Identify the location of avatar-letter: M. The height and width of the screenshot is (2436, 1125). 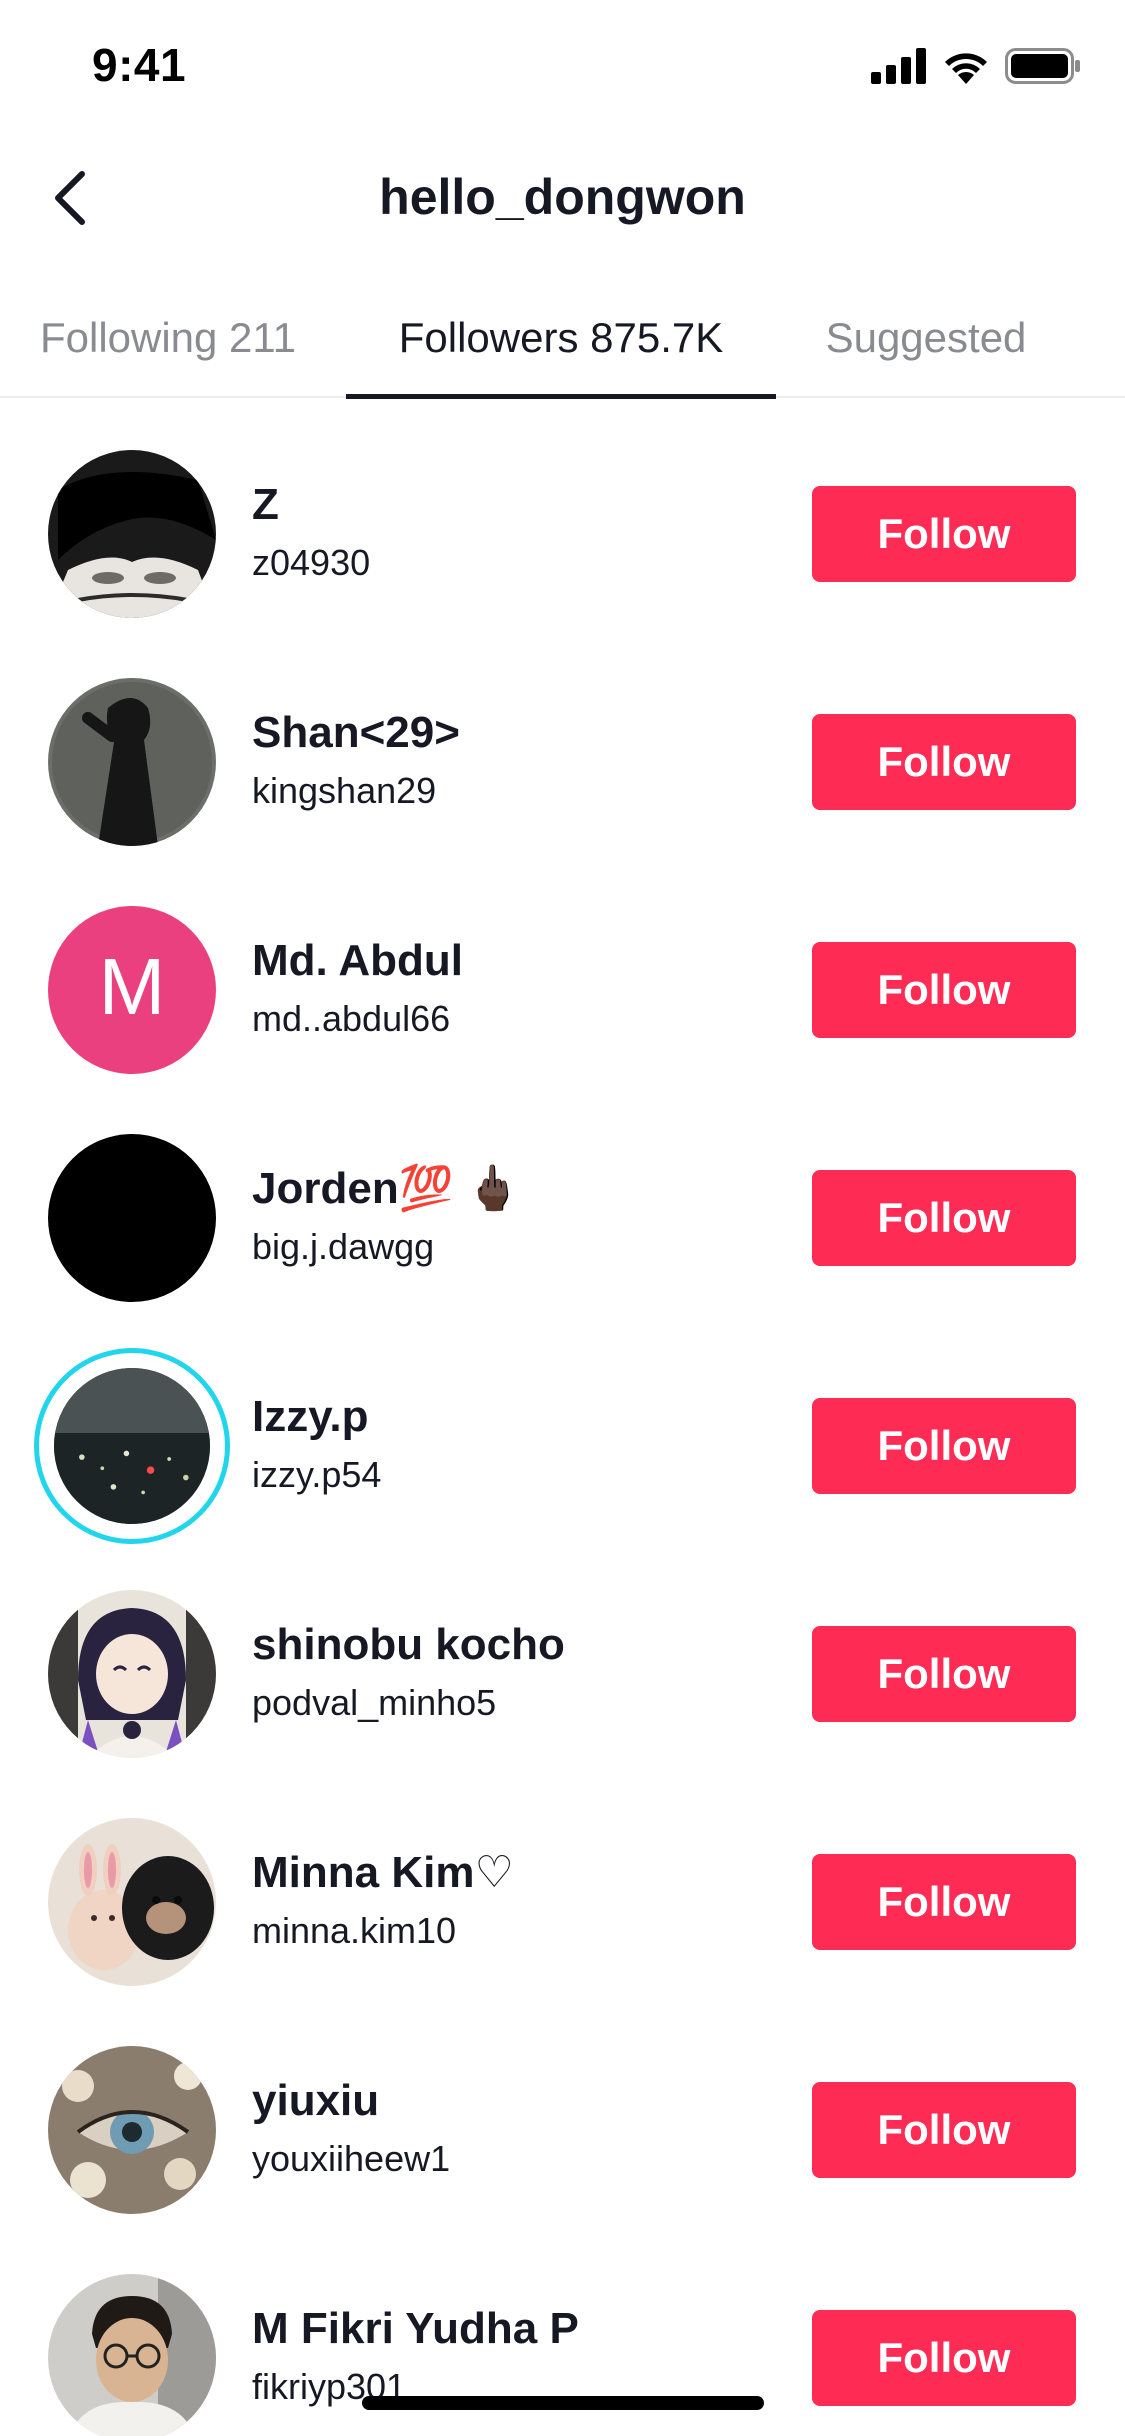
(132, 986).